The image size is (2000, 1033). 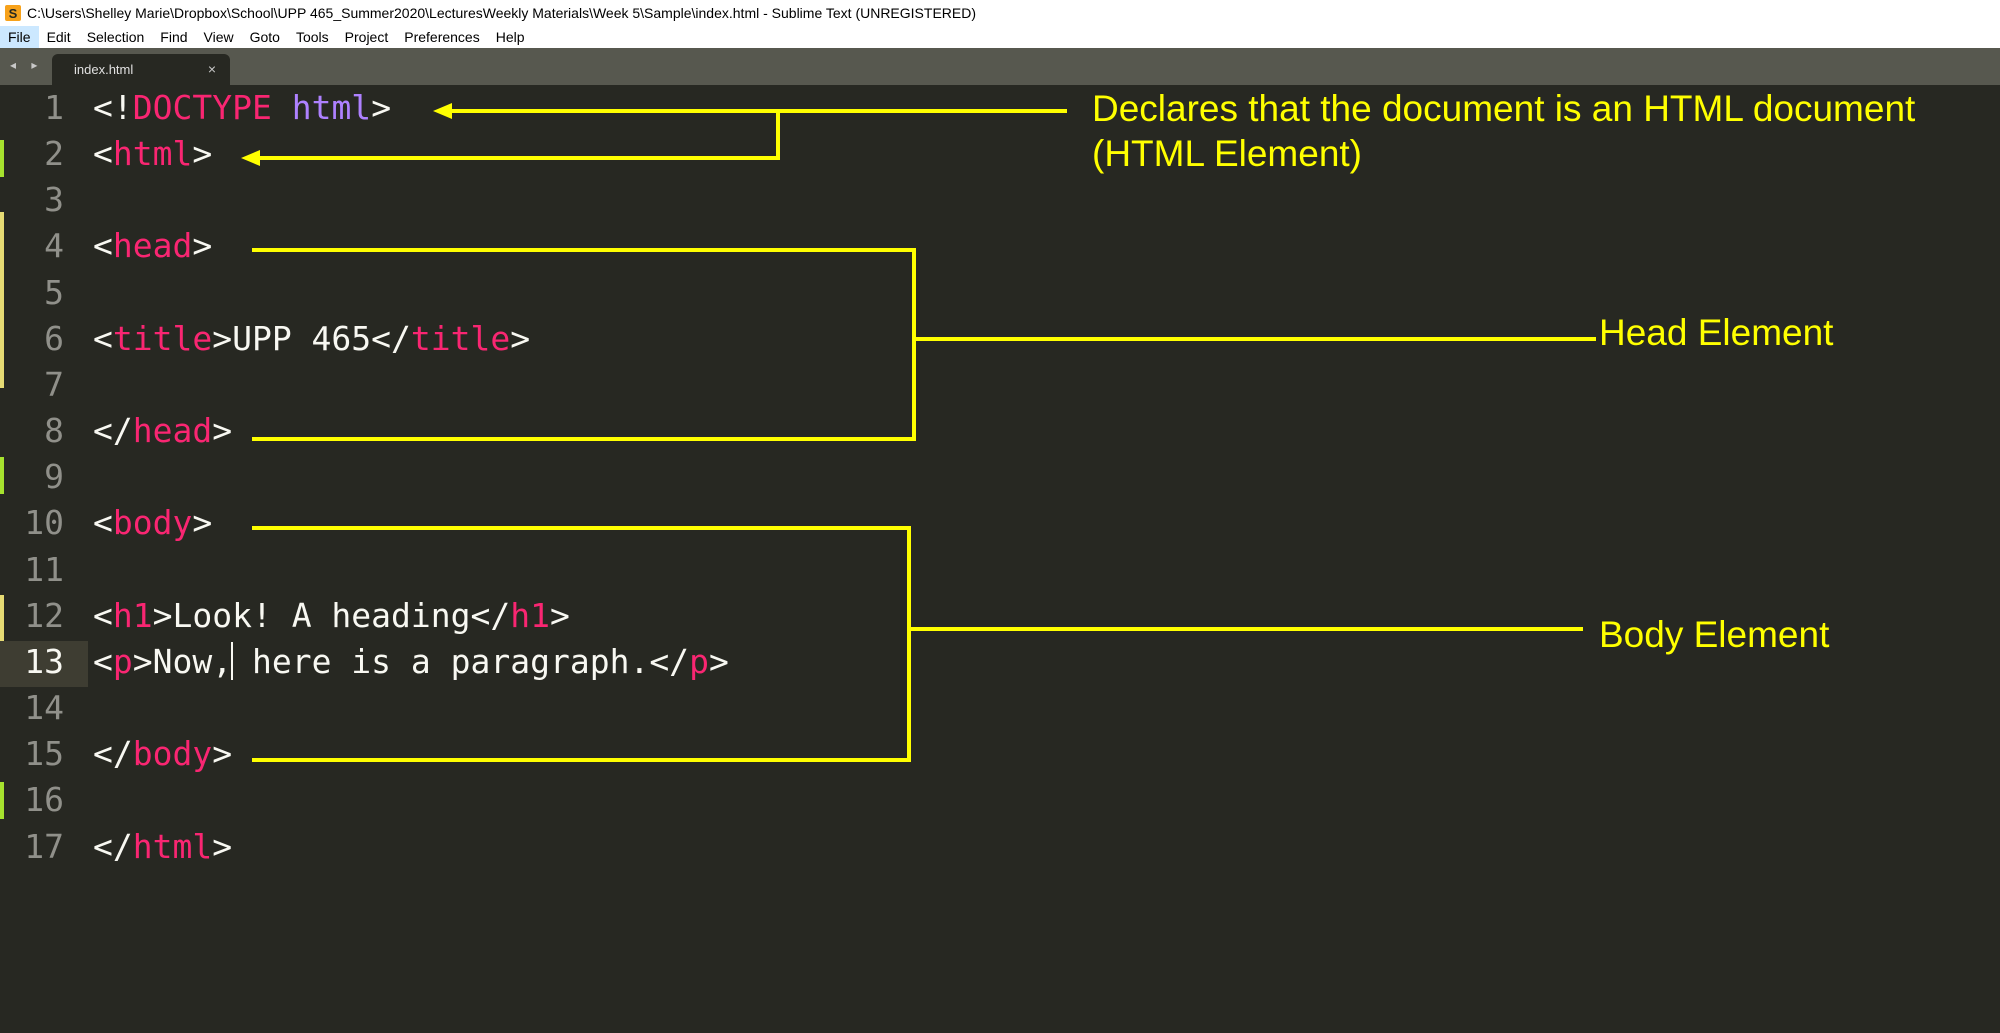 I want to click on body-bracket, so click(x=581, y=644).